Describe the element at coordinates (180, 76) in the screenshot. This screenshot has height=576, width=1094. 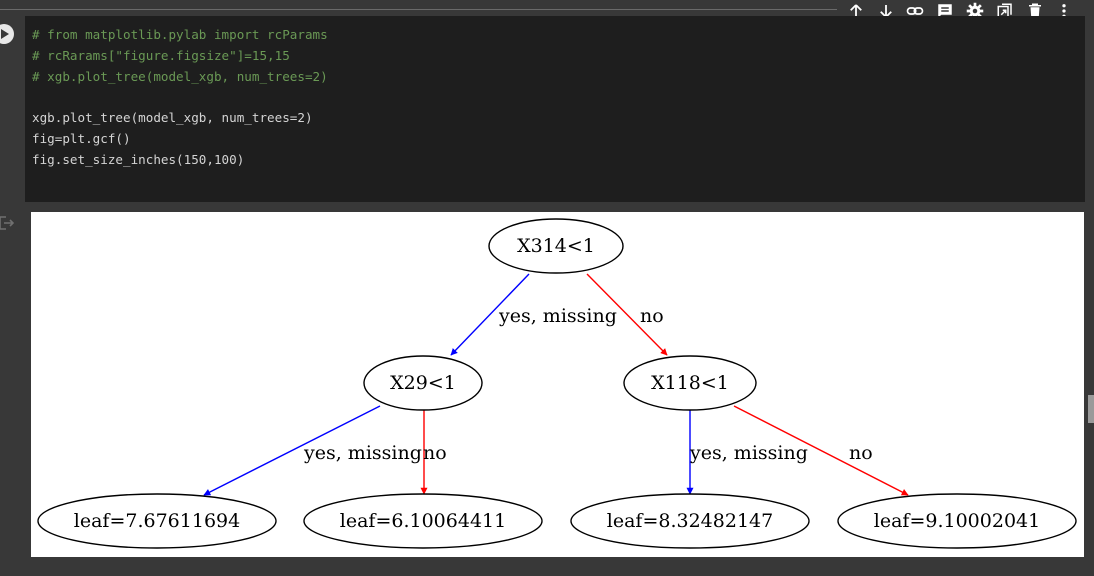
I see `code-line: # xgb.plot_tree(model_xgb, num_trees=2)` at that location.